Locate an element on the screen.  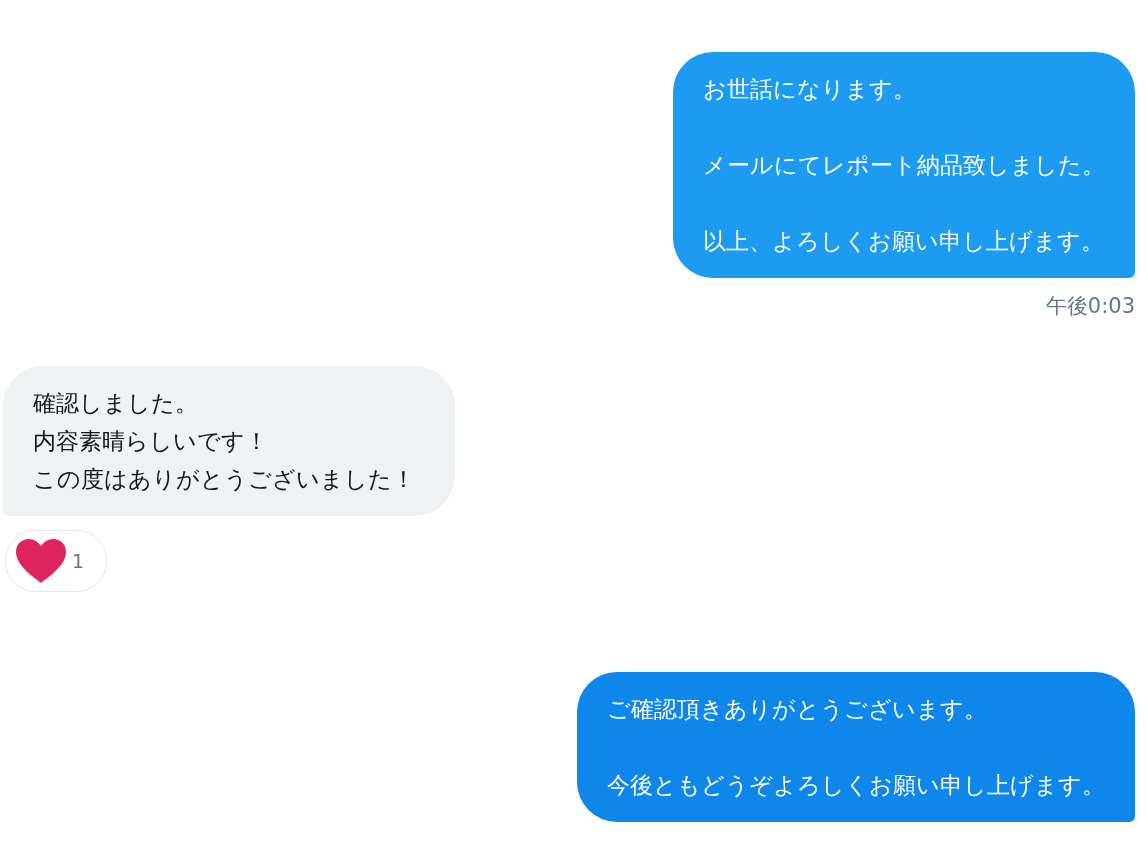
reaction-pill: 1 is located at coordinates (56, 561).